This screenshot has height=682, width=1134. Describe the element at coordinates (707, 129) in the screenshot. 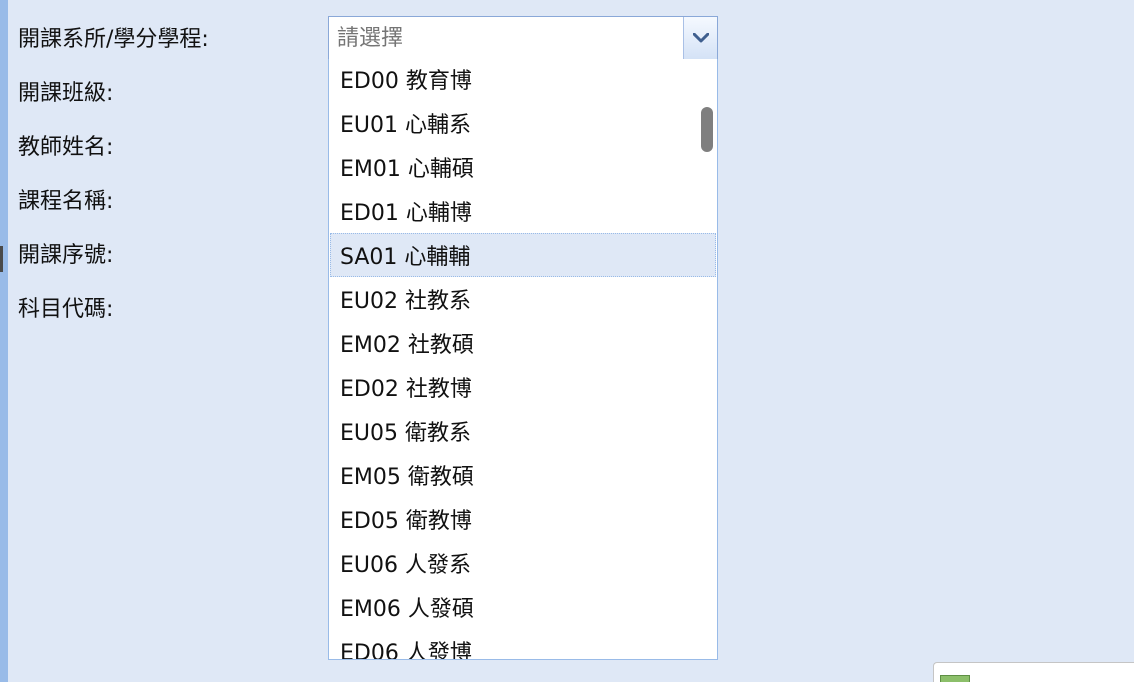

I see `dropdown-scrollbar-thumb` at that location.